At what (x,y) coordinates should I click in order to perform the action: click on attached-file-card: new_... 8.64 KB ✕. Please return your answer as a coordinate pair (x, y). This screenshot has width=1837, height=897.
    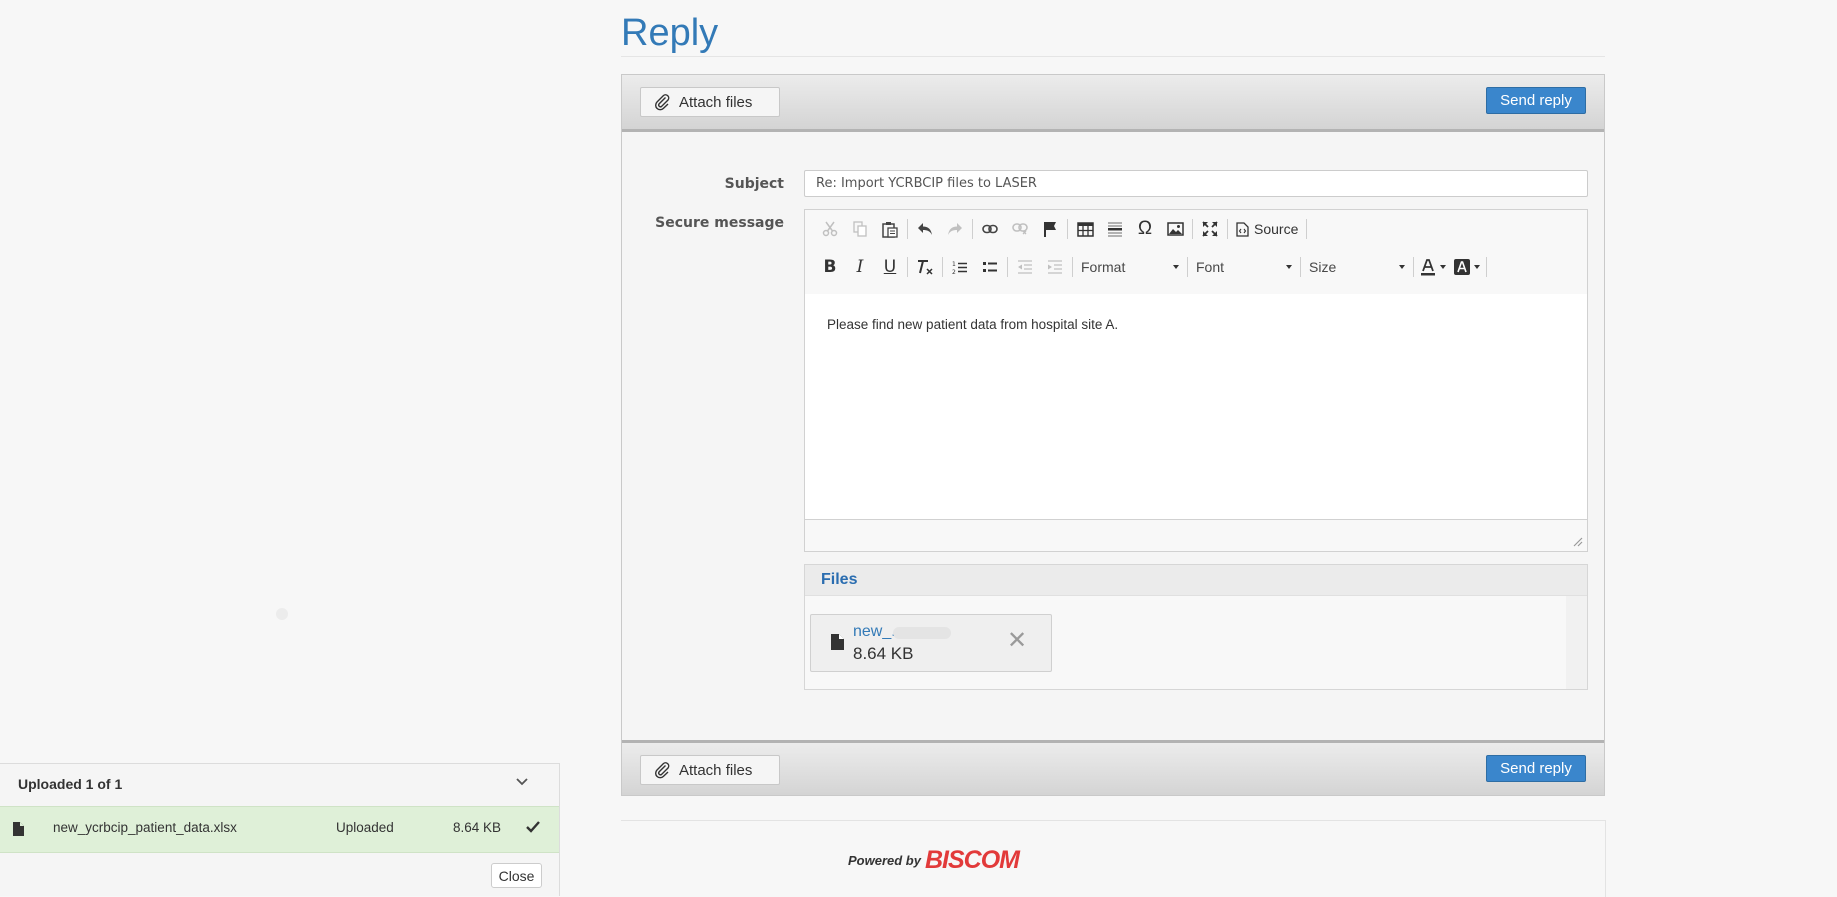
    Looking at the image, I should click on (931, 643).